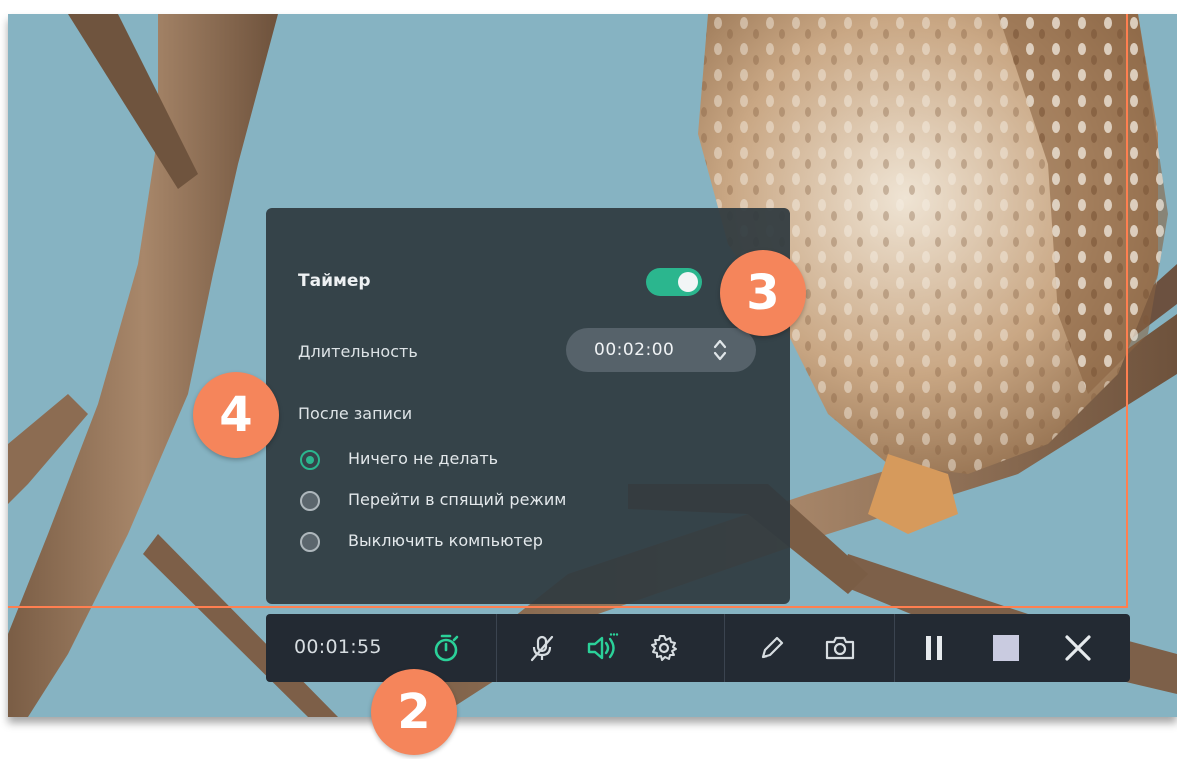 This screenshot has height=759, width=1177. Describe the element at coordinates (338, 647) in the screenshot. I see `elapsed-time: 00:01:55` at that location.